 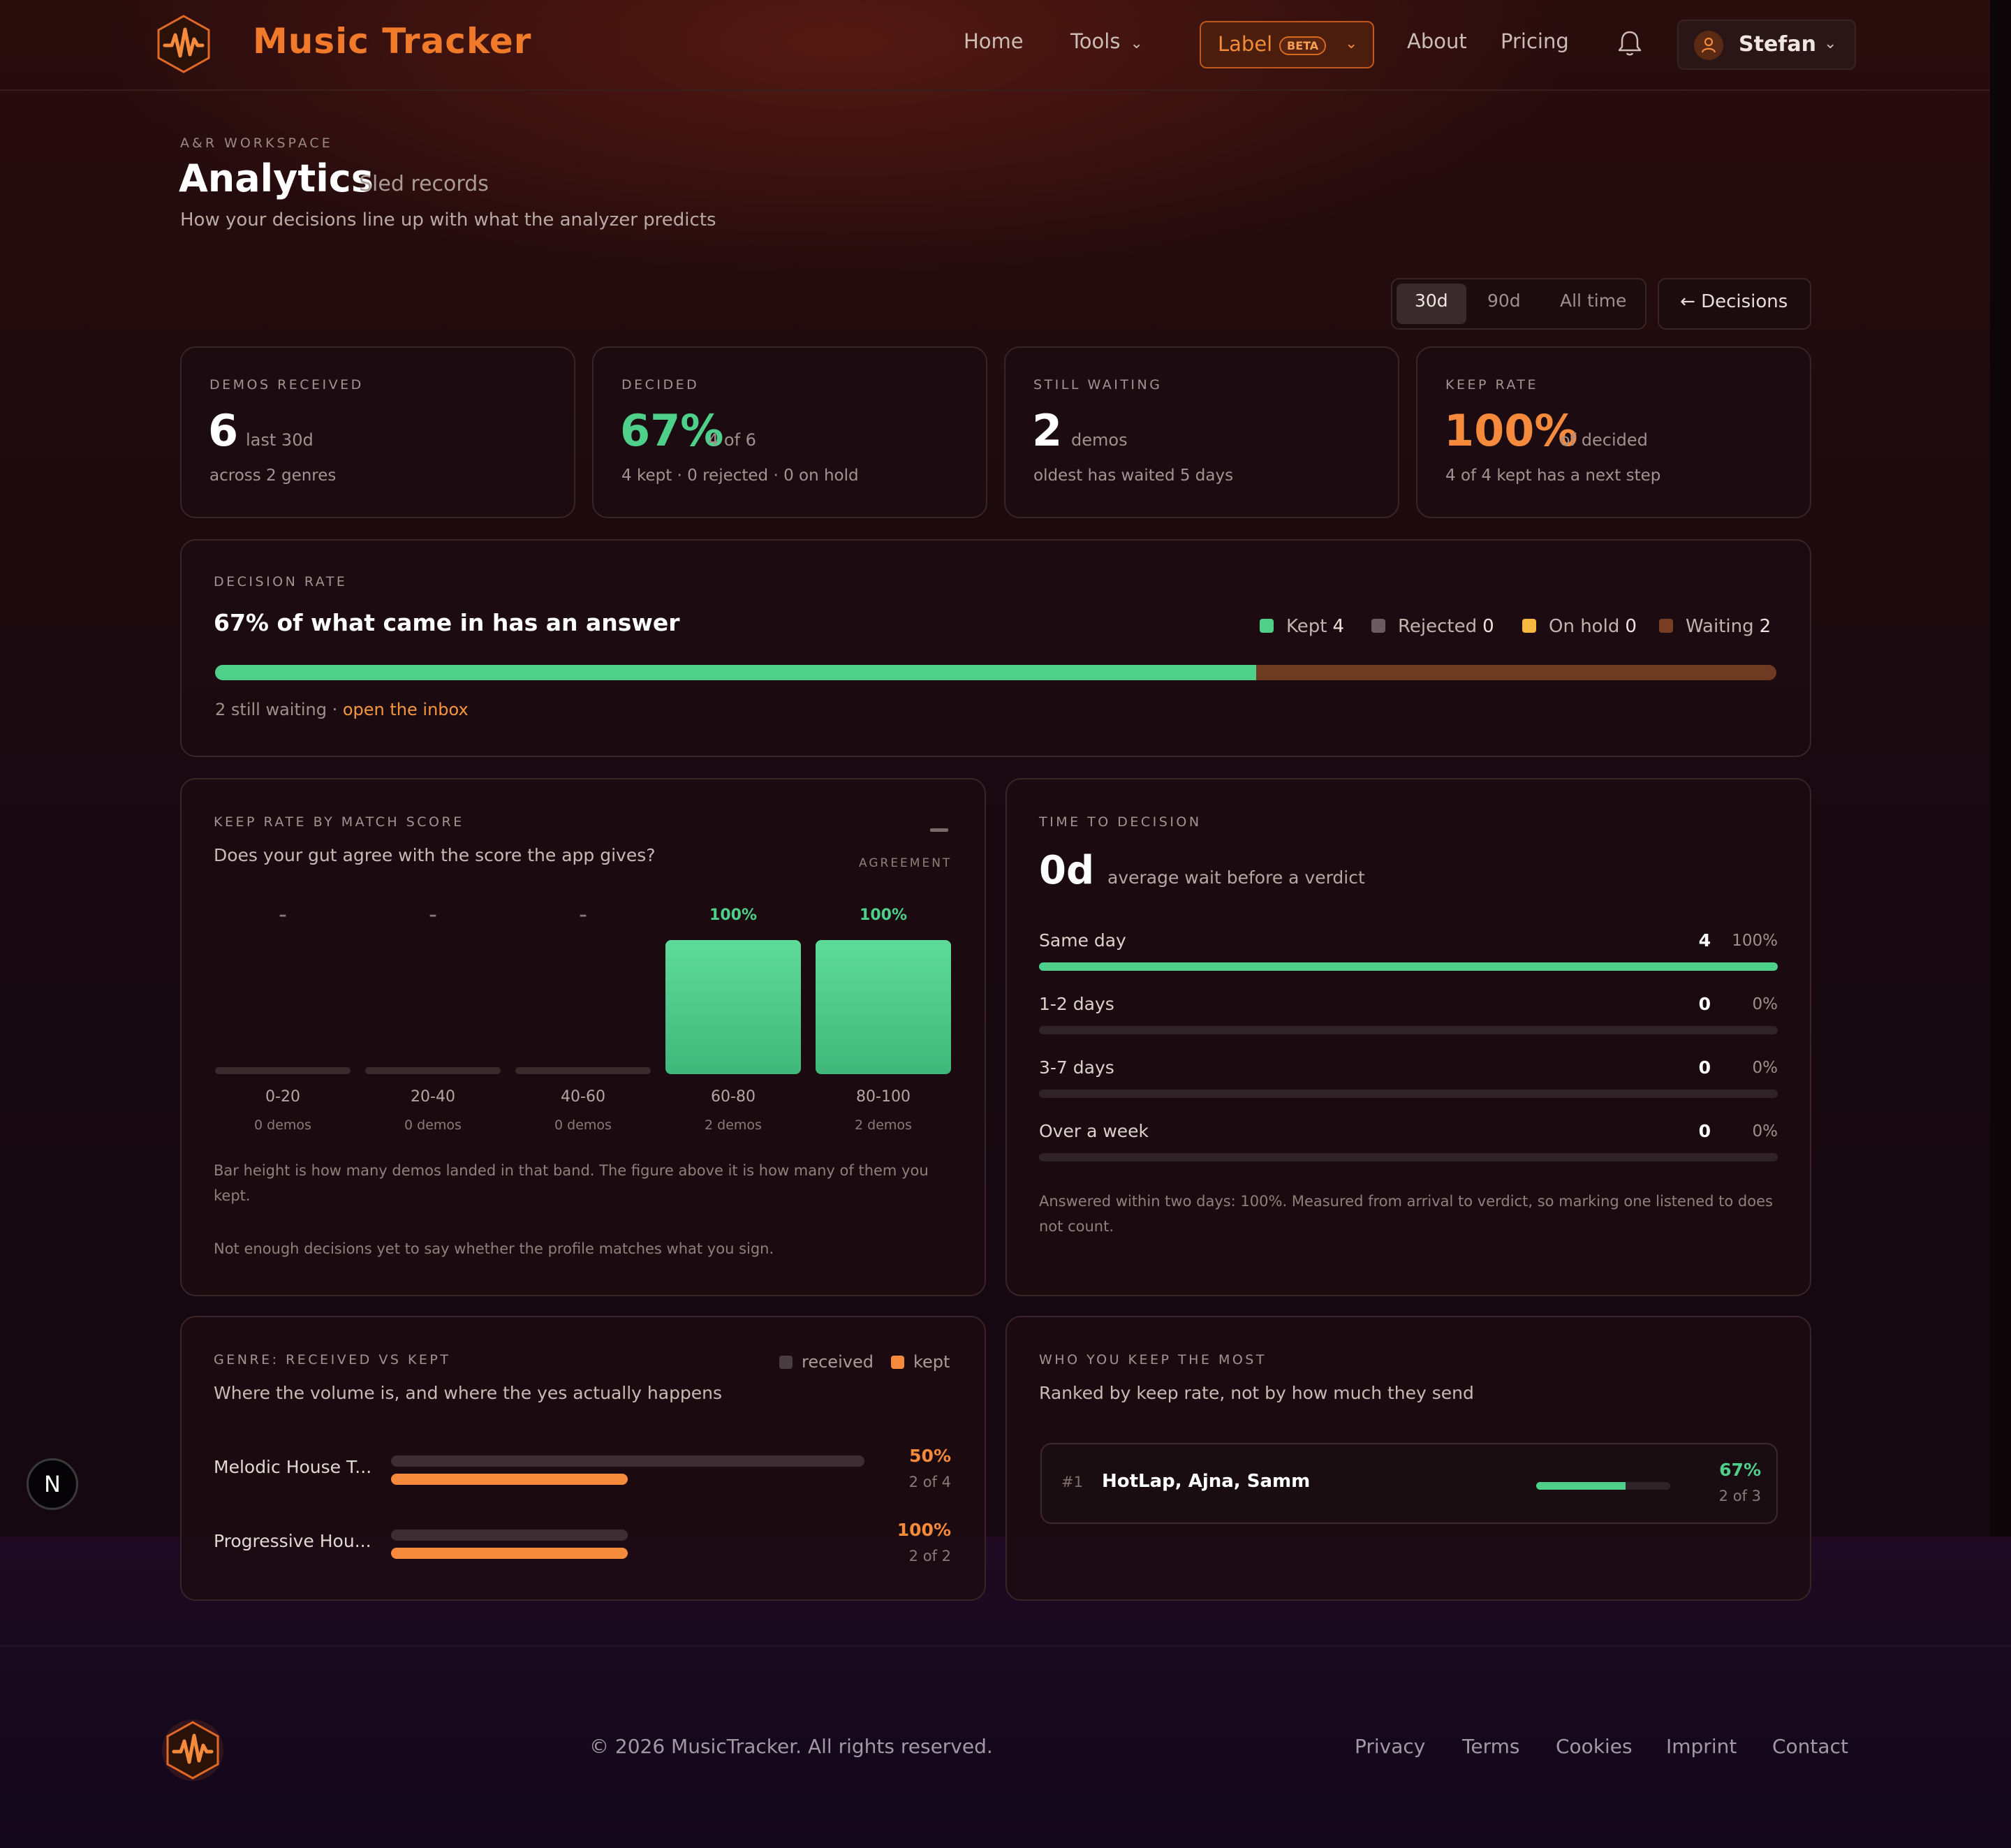 What do you see at coordinates (1584, 626) in the screenshot?
I see `legend-name: On hold` at bounding box center [1584, 626].